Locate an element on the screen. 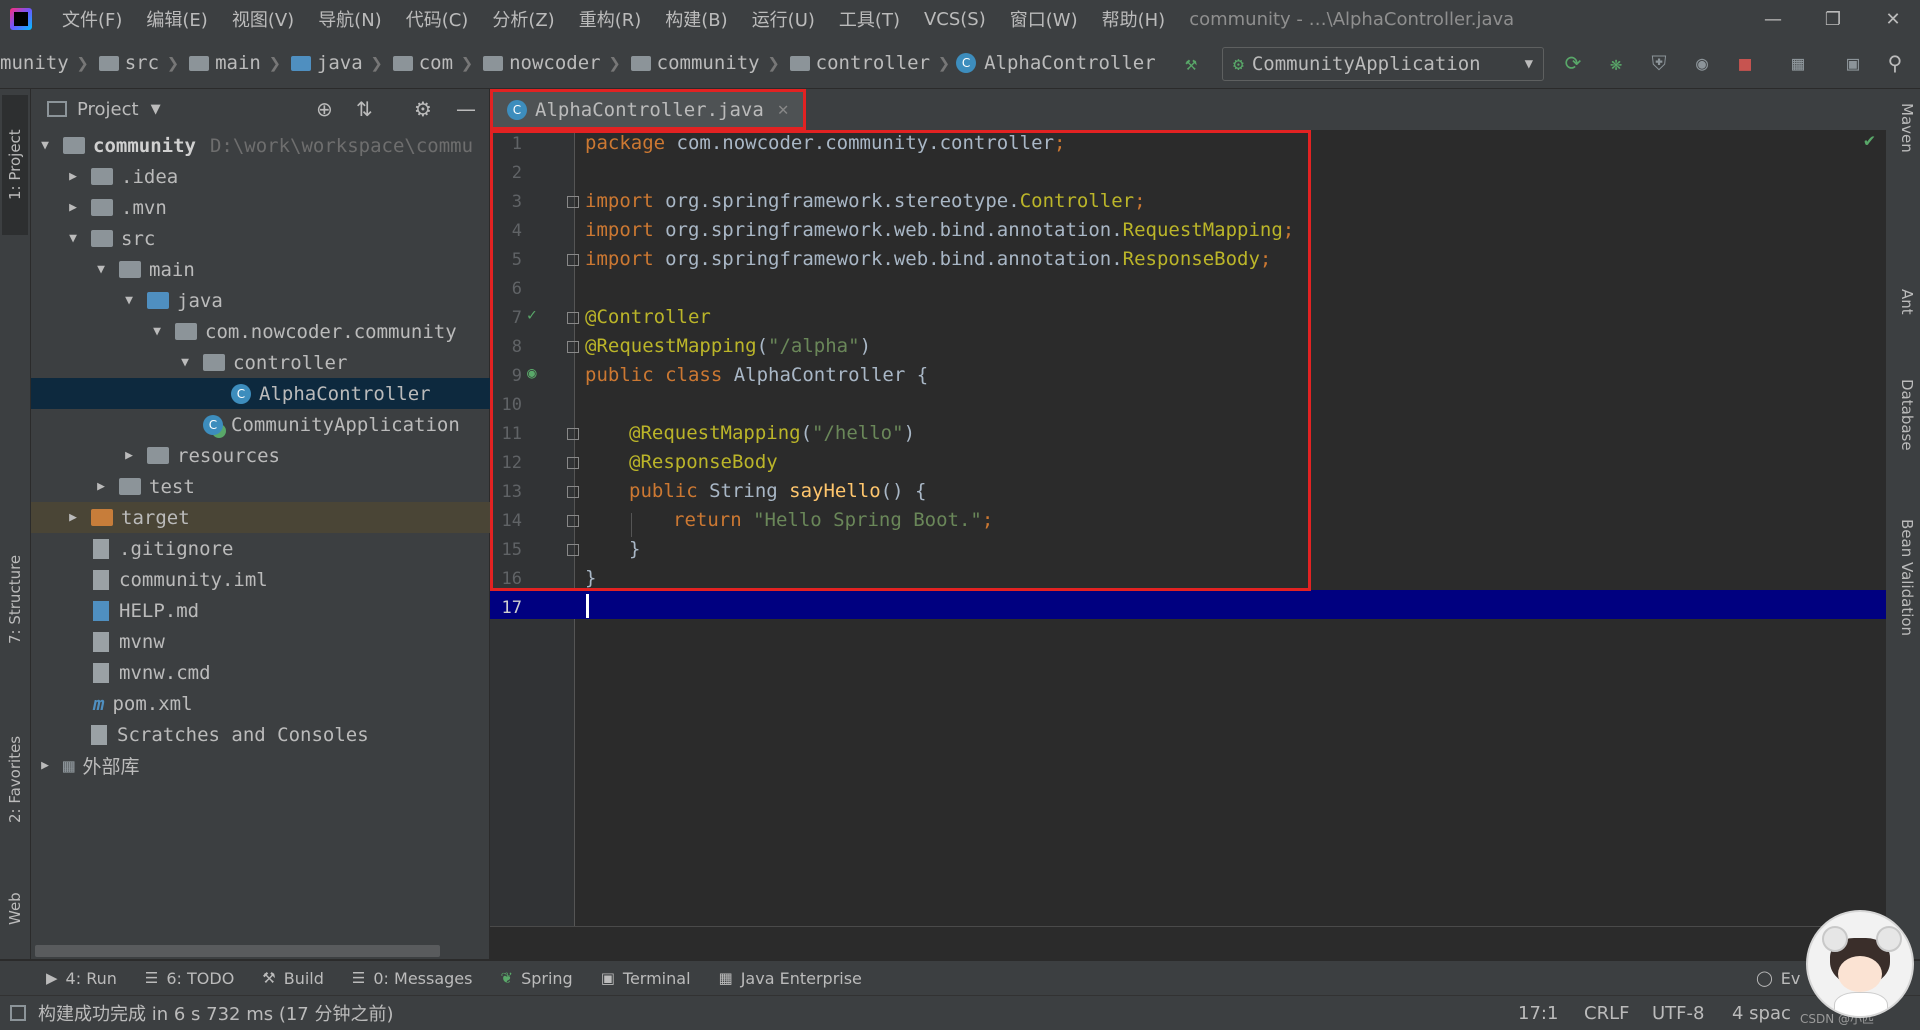 This screenshot has height=1030, width=1920. minimize-icon: — is located at coordinates (1773, 19).